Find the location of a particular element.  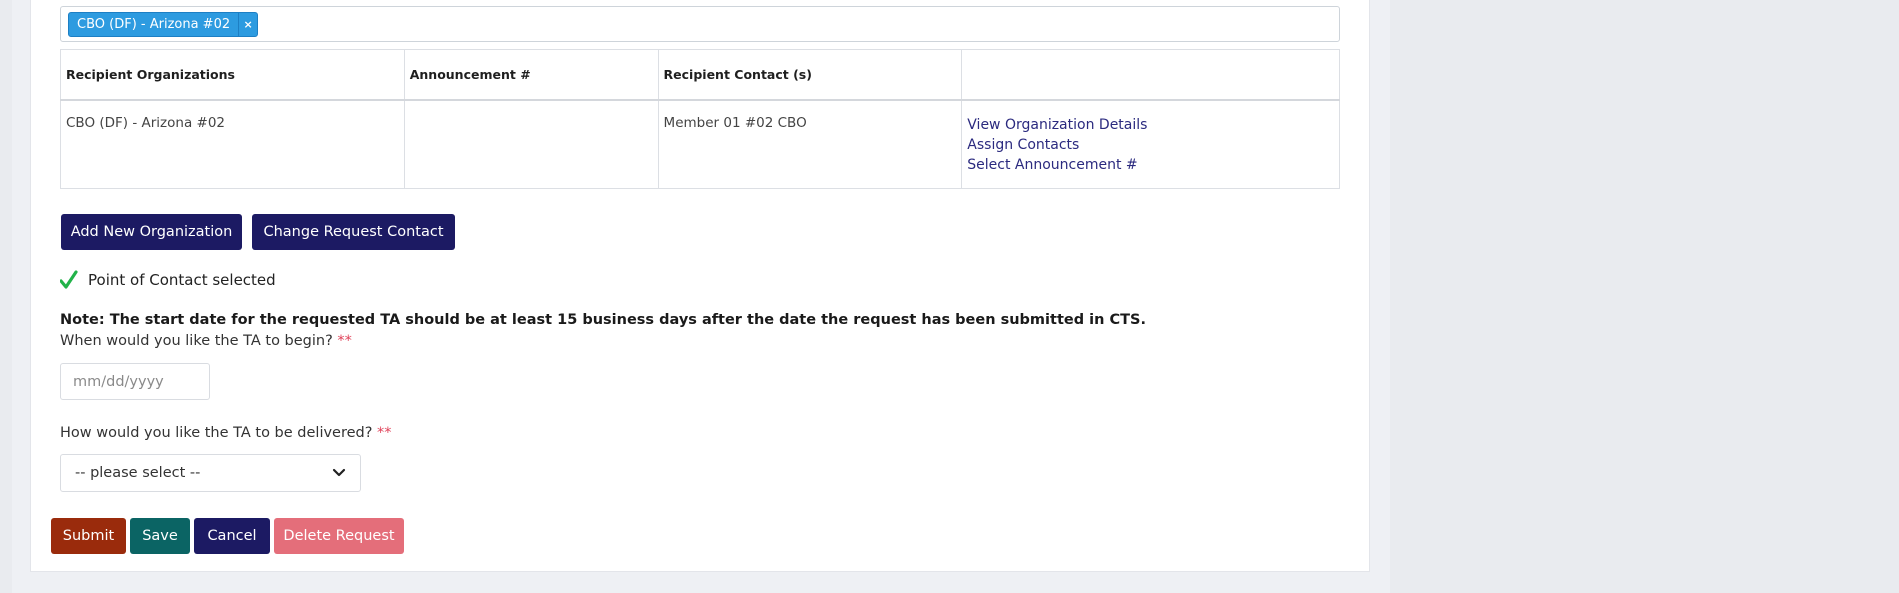

view-organization-details-link: View Organization Details is located at coordinates (1150, 125).